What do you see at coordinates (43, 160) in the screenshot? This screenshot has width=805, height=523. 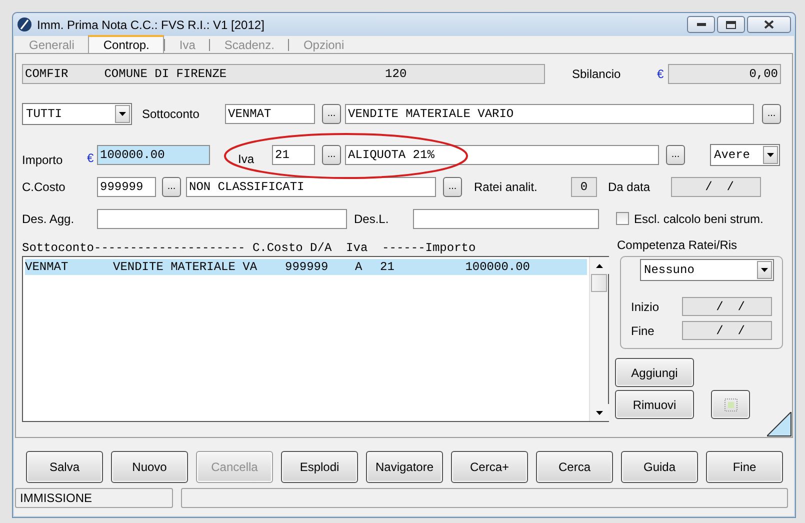 I see `field-label: Importo` at bounding box center [43, 160].